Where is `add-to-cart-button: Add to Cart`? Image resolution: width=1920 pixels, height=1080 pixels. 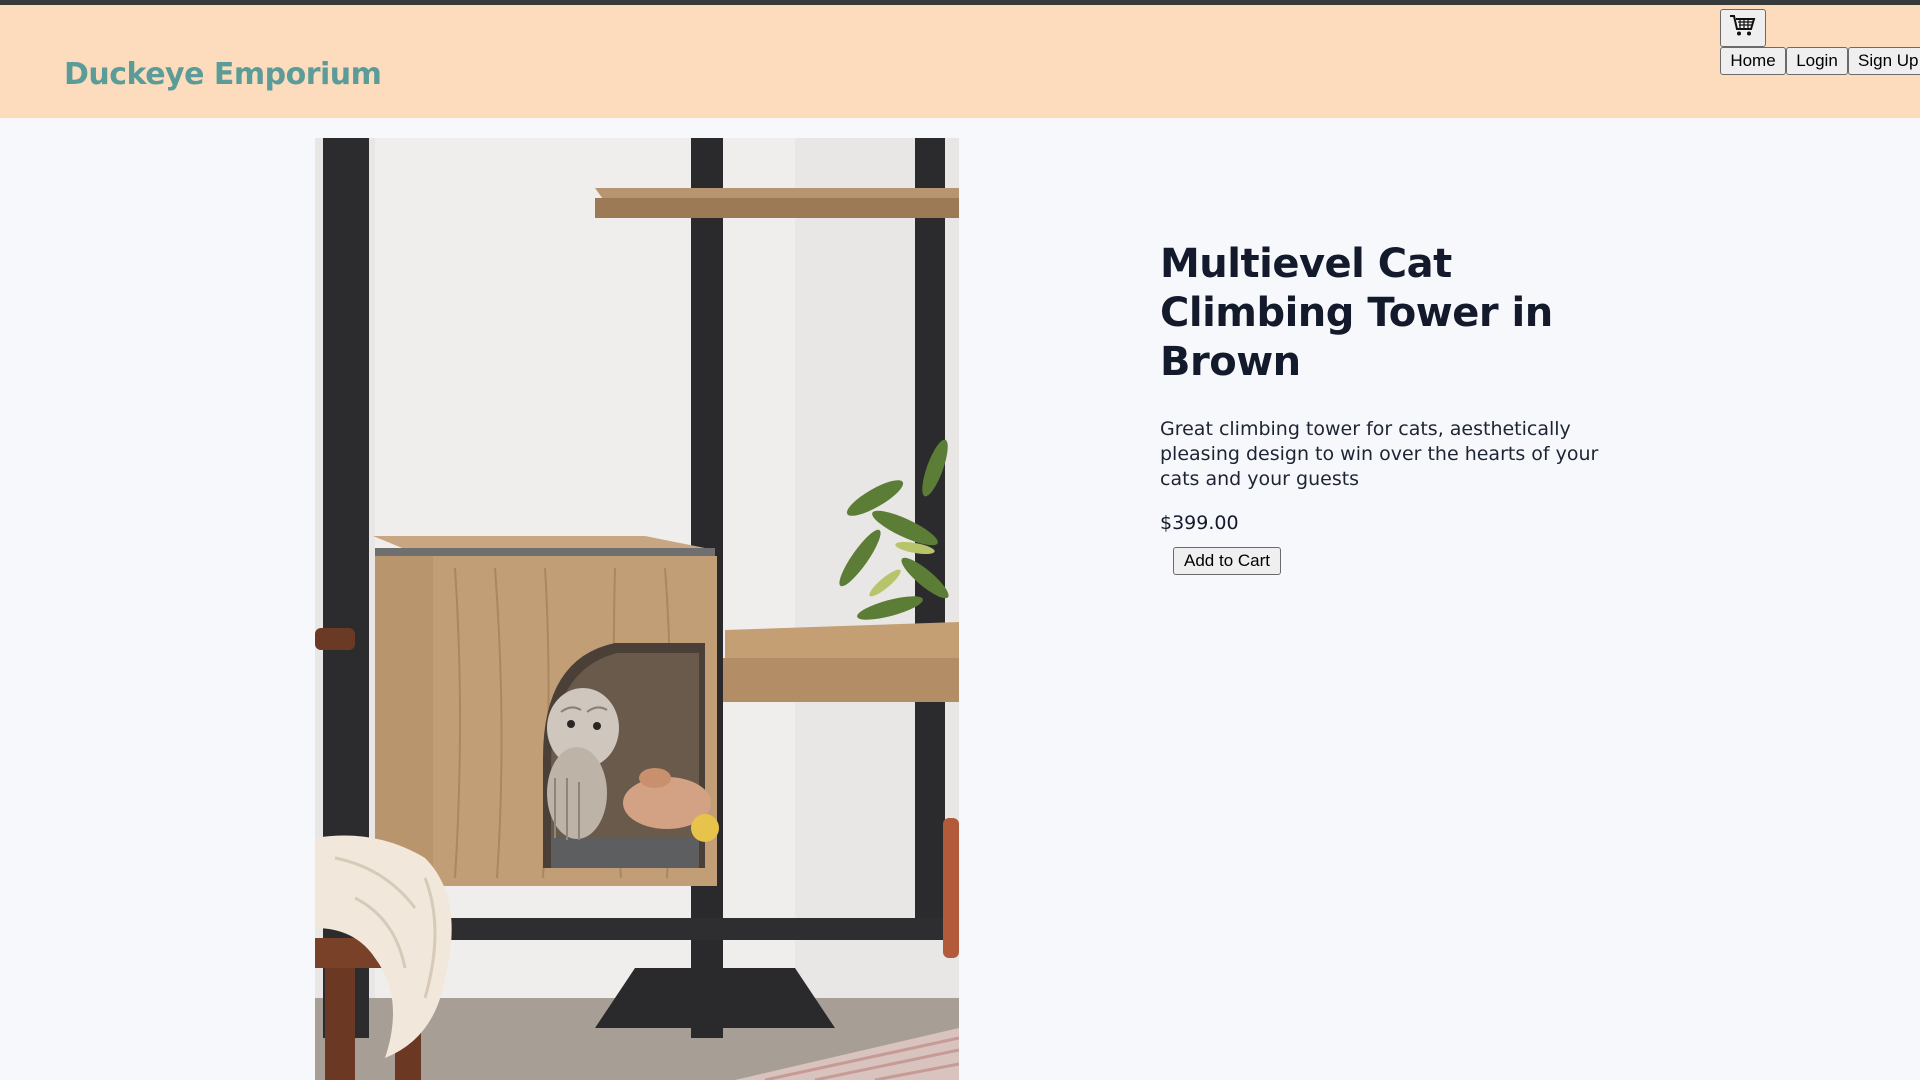 add-to-cart-button: Add to Cart is located at coordinates (1227, 561).